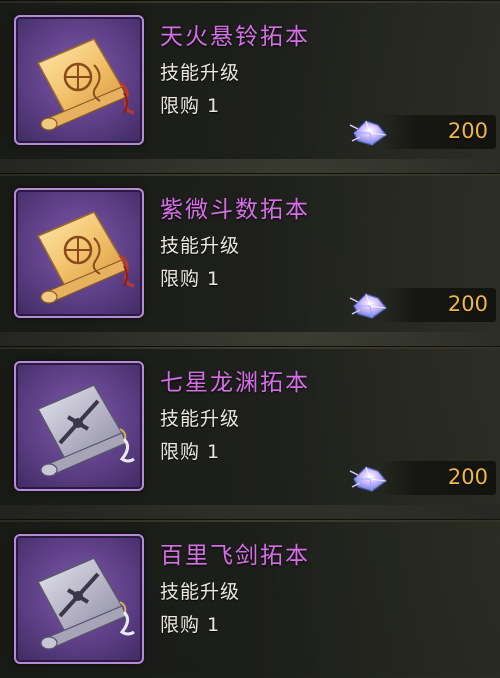  What do you see at coordinates (235, 556) in the screenshot?
I see `item-name: 百里飞剑拓本` at bounding box center [235, 556].